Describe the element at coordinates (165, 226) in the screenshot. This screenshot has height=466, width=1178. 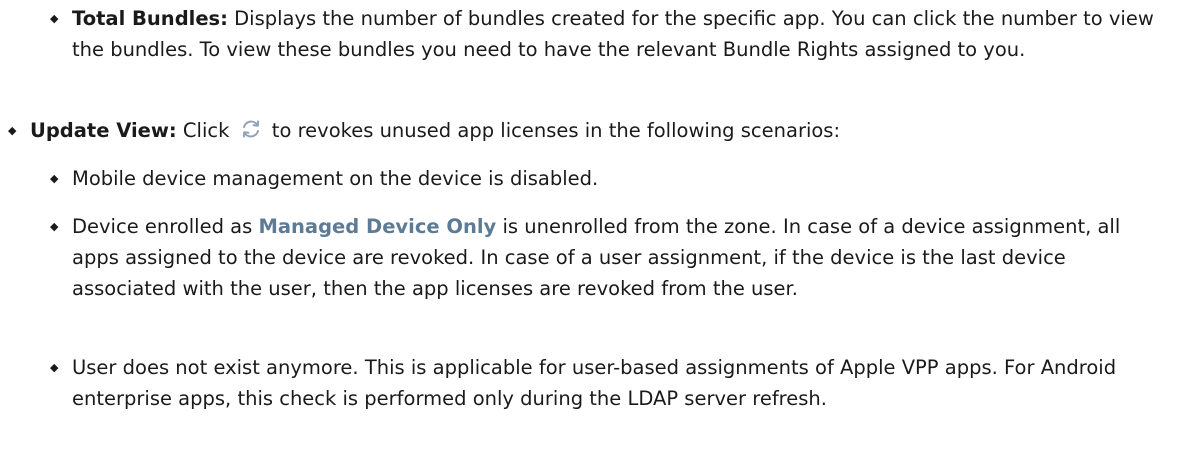
I see `scenario-unenrolled-before: Device enrolled as` at that location.